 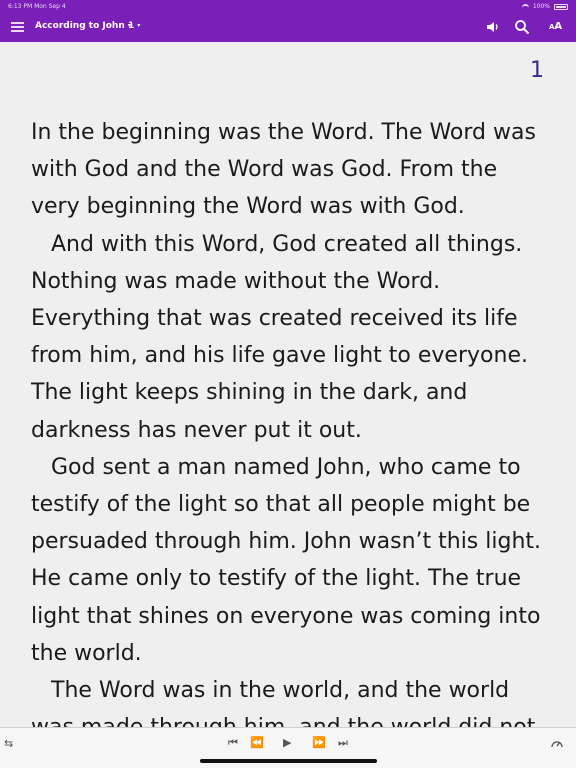 I want to click on font-large-a: A, so click(x=558, y=26).